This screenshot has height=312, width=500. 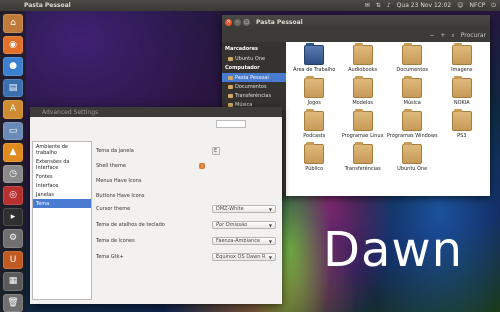 I want to click on workspaces-icon: ▦, so click(x=13, y=281).